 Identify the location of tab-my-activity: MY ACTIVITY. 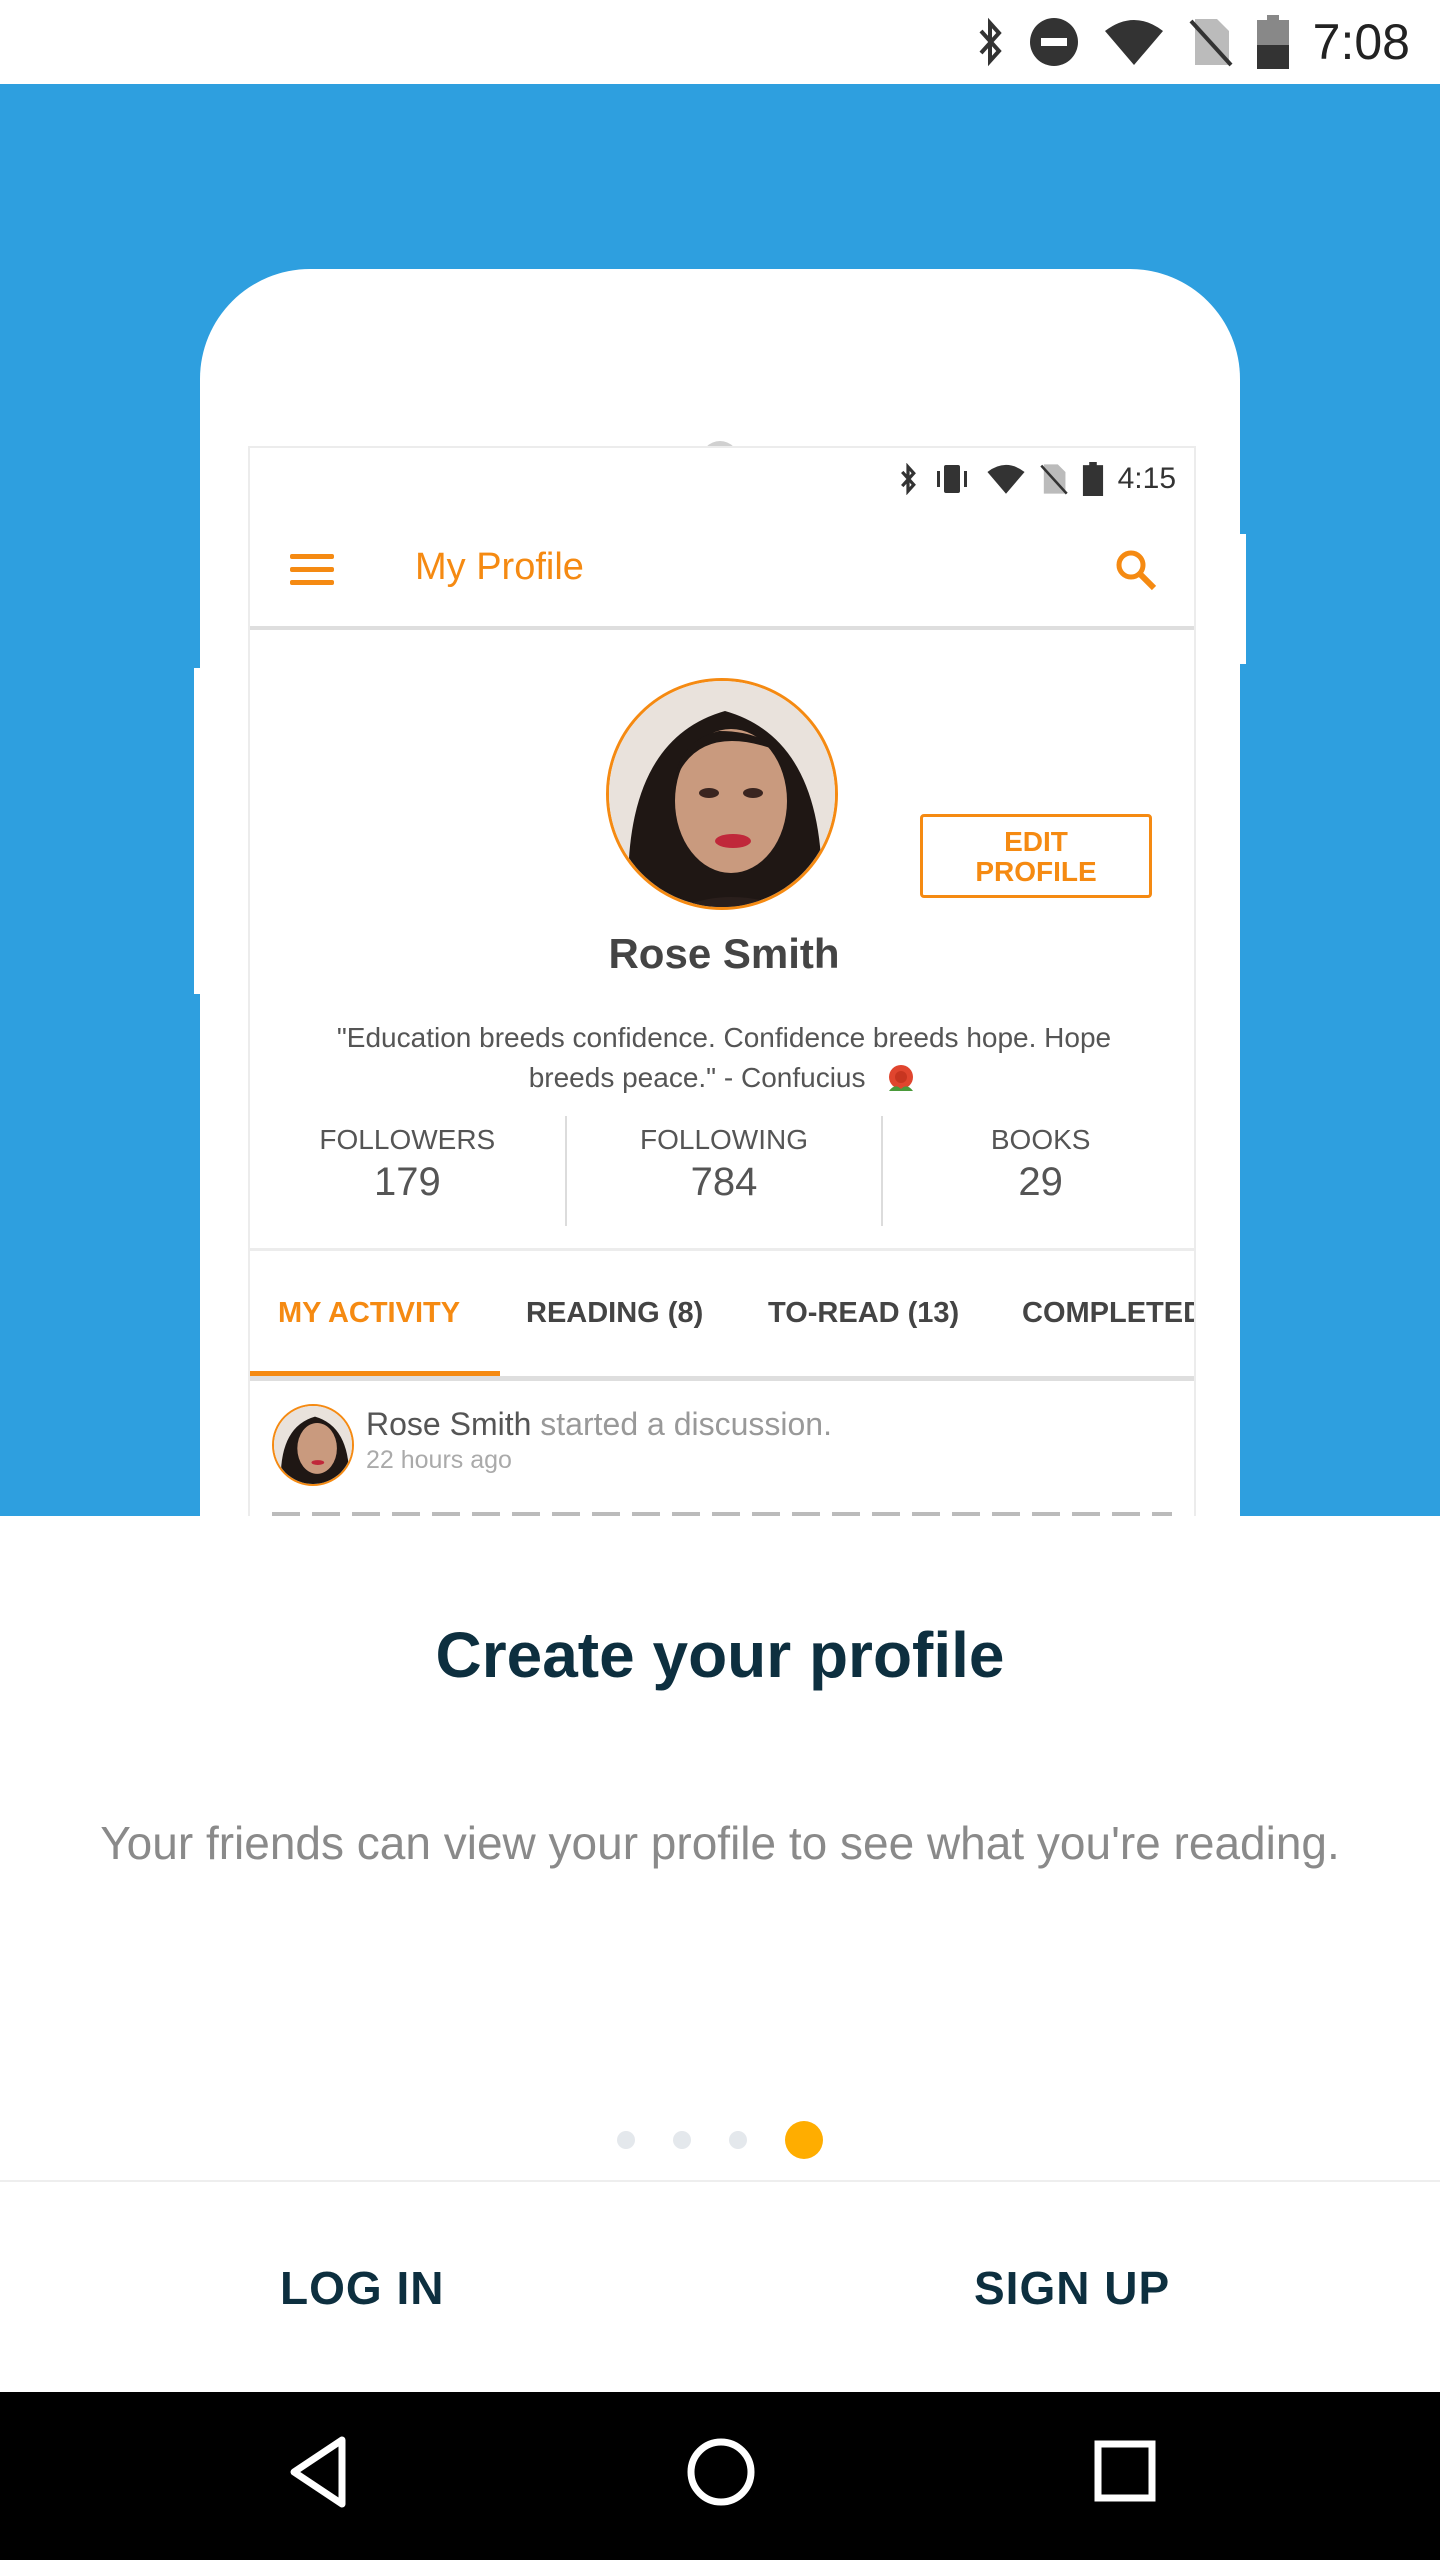
(369, 1313).